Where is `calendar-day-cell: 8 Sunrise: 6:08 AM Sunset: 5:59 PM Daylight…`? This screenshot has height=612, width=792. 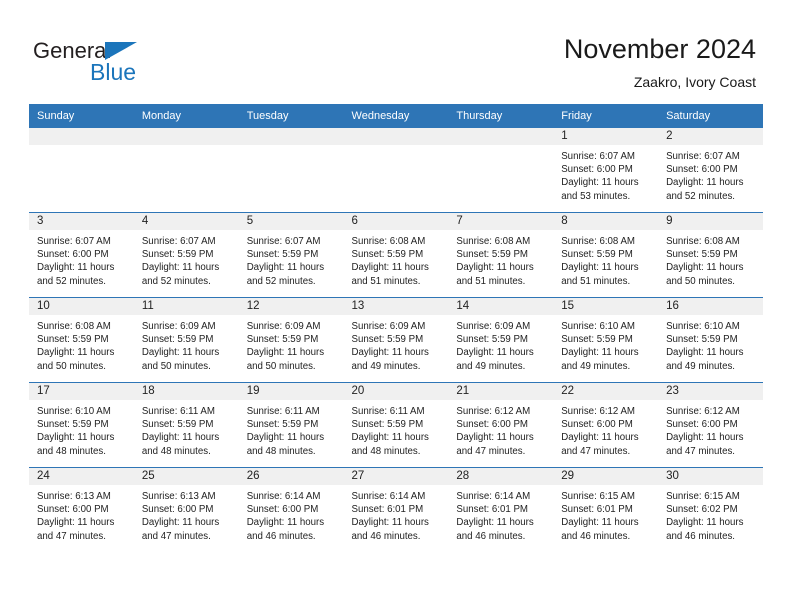 calendar-day-cell: 8 Sunrise: 6:08 AM Sunset: 5:59 PM Daylight… is located at coordinates (606, 255).